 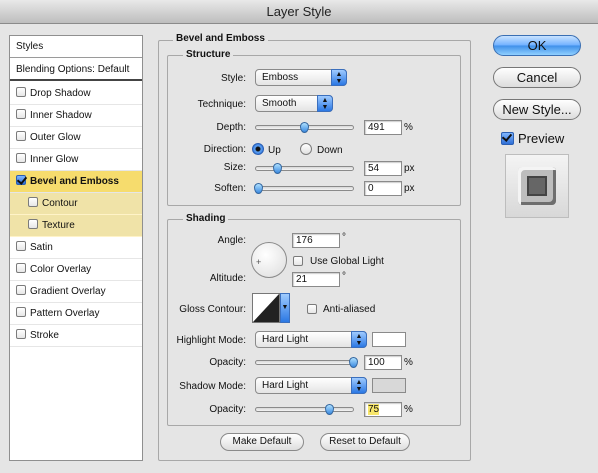 What do you see at coordinates (312, 309) in the screenshot?
I see `anti-aliased-checkbox` at bounding box center [312, 309].